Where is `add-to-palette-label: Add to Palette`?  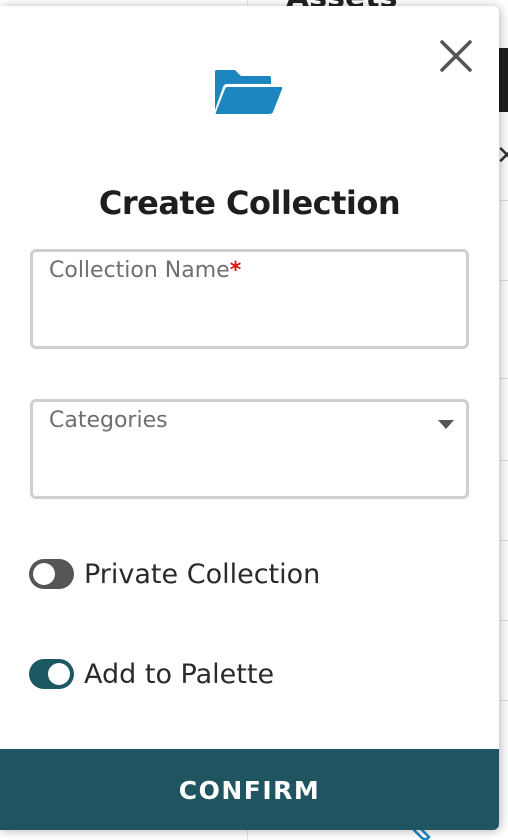
add-to-palette-label: Add to Palette is located at coordinates (179, 674).